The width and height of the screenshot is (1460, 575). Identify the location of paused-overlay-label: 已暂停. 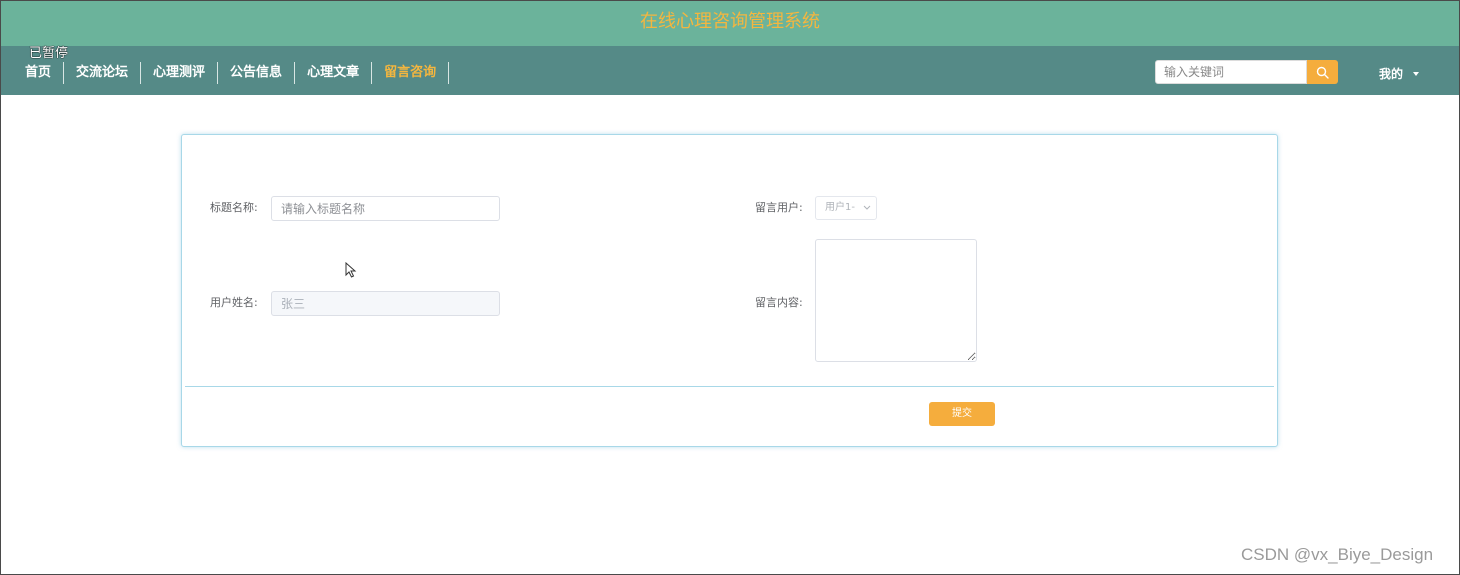
(49, 53).